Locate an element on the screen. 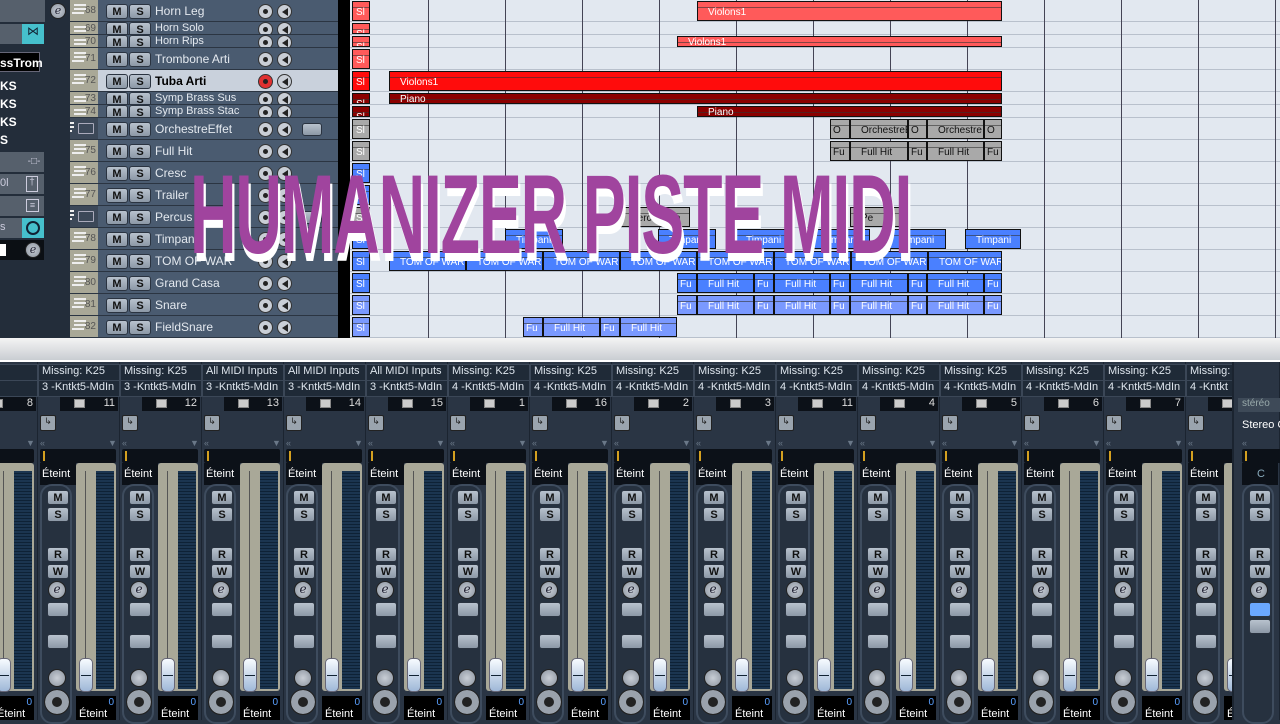  track-row: M S OrchestreEffet is located at coordinates (204, 129).